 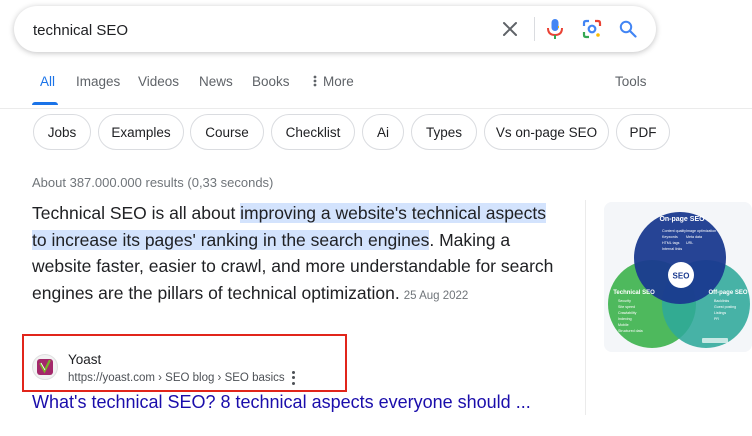 I want to click on venn-center-label: SEO, so click(x=681, y=276).